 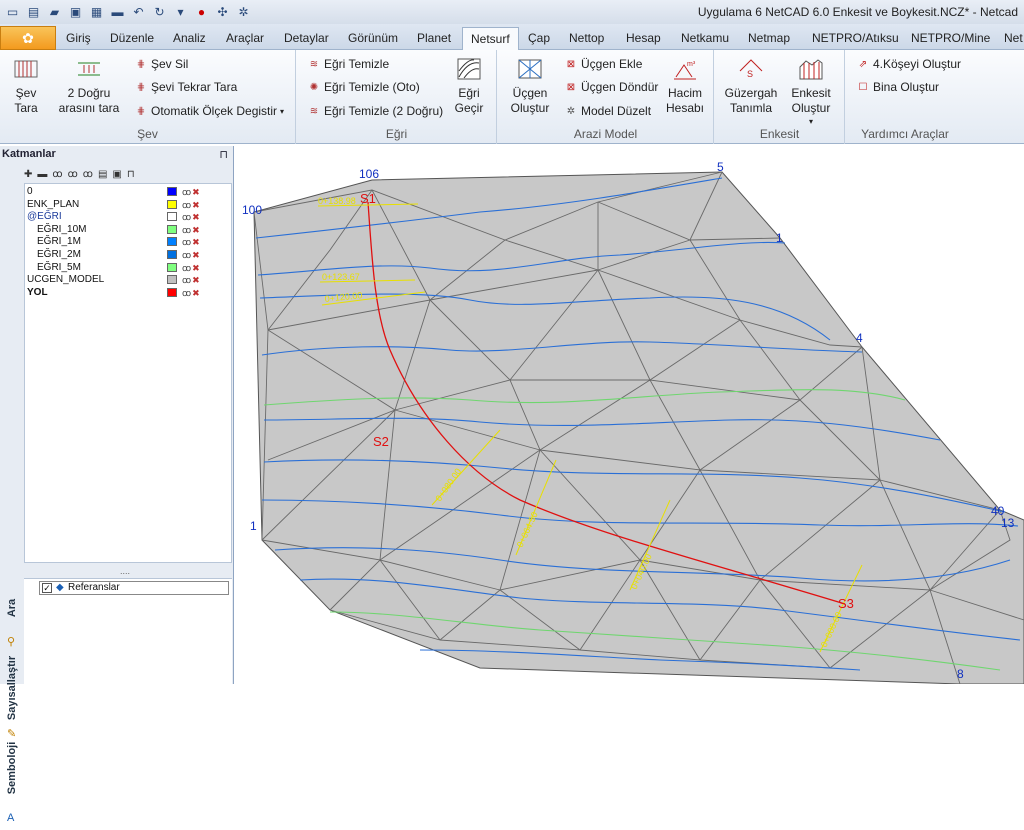 I want to click on layer-name: EĞRI_2M, so click(x=59, y=254).